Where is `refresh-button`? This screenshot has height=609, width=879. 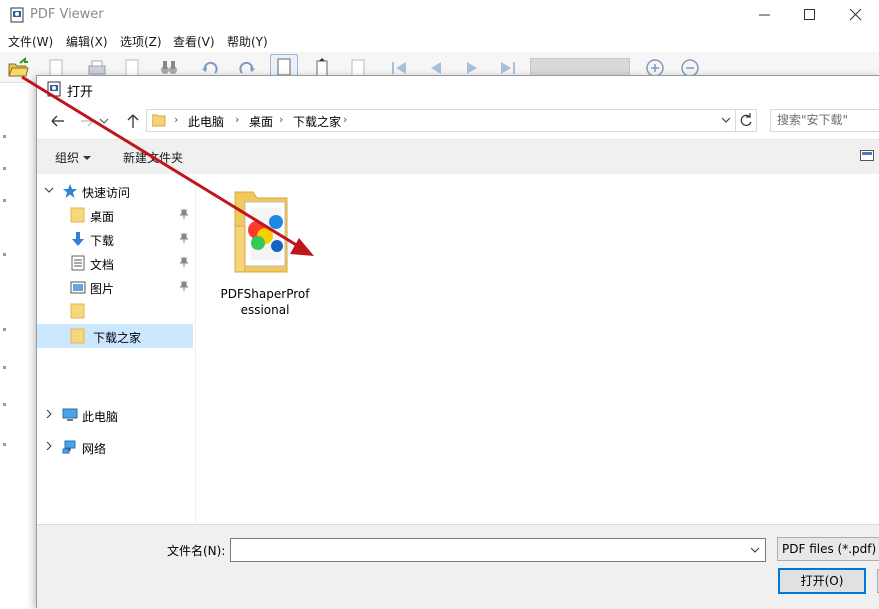
refresh-button is located at coordinates (746, 120).